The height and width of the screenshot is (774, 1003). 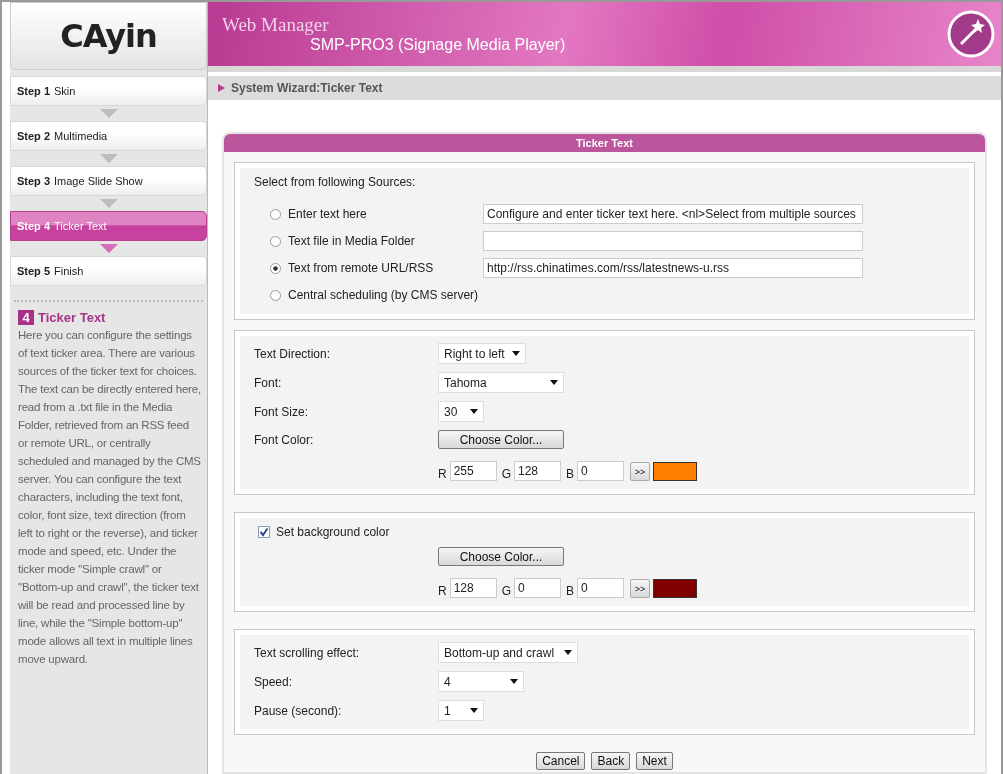 What do you see at coordinates (108, 181) in the screenshot?
I see `wizard-step: Step 3 Image Slide Show` at bounding box center [108, 181].